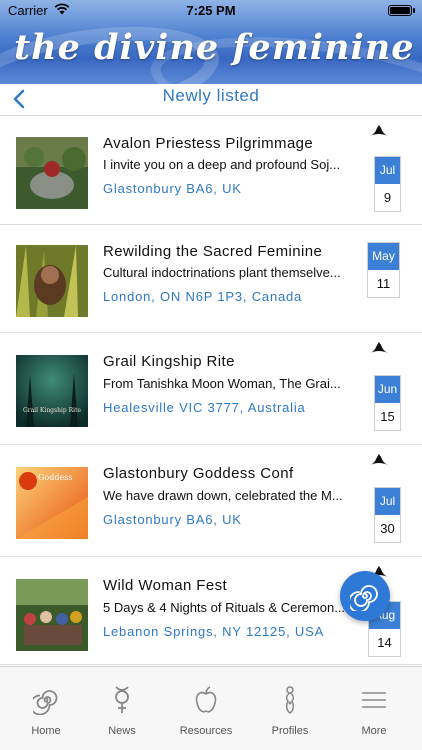 This screenshot has height=750, width=422. Describe the element at coordinates (52, 503) in the screenshot. I see `event-thumbnail: Goddess` at that location.